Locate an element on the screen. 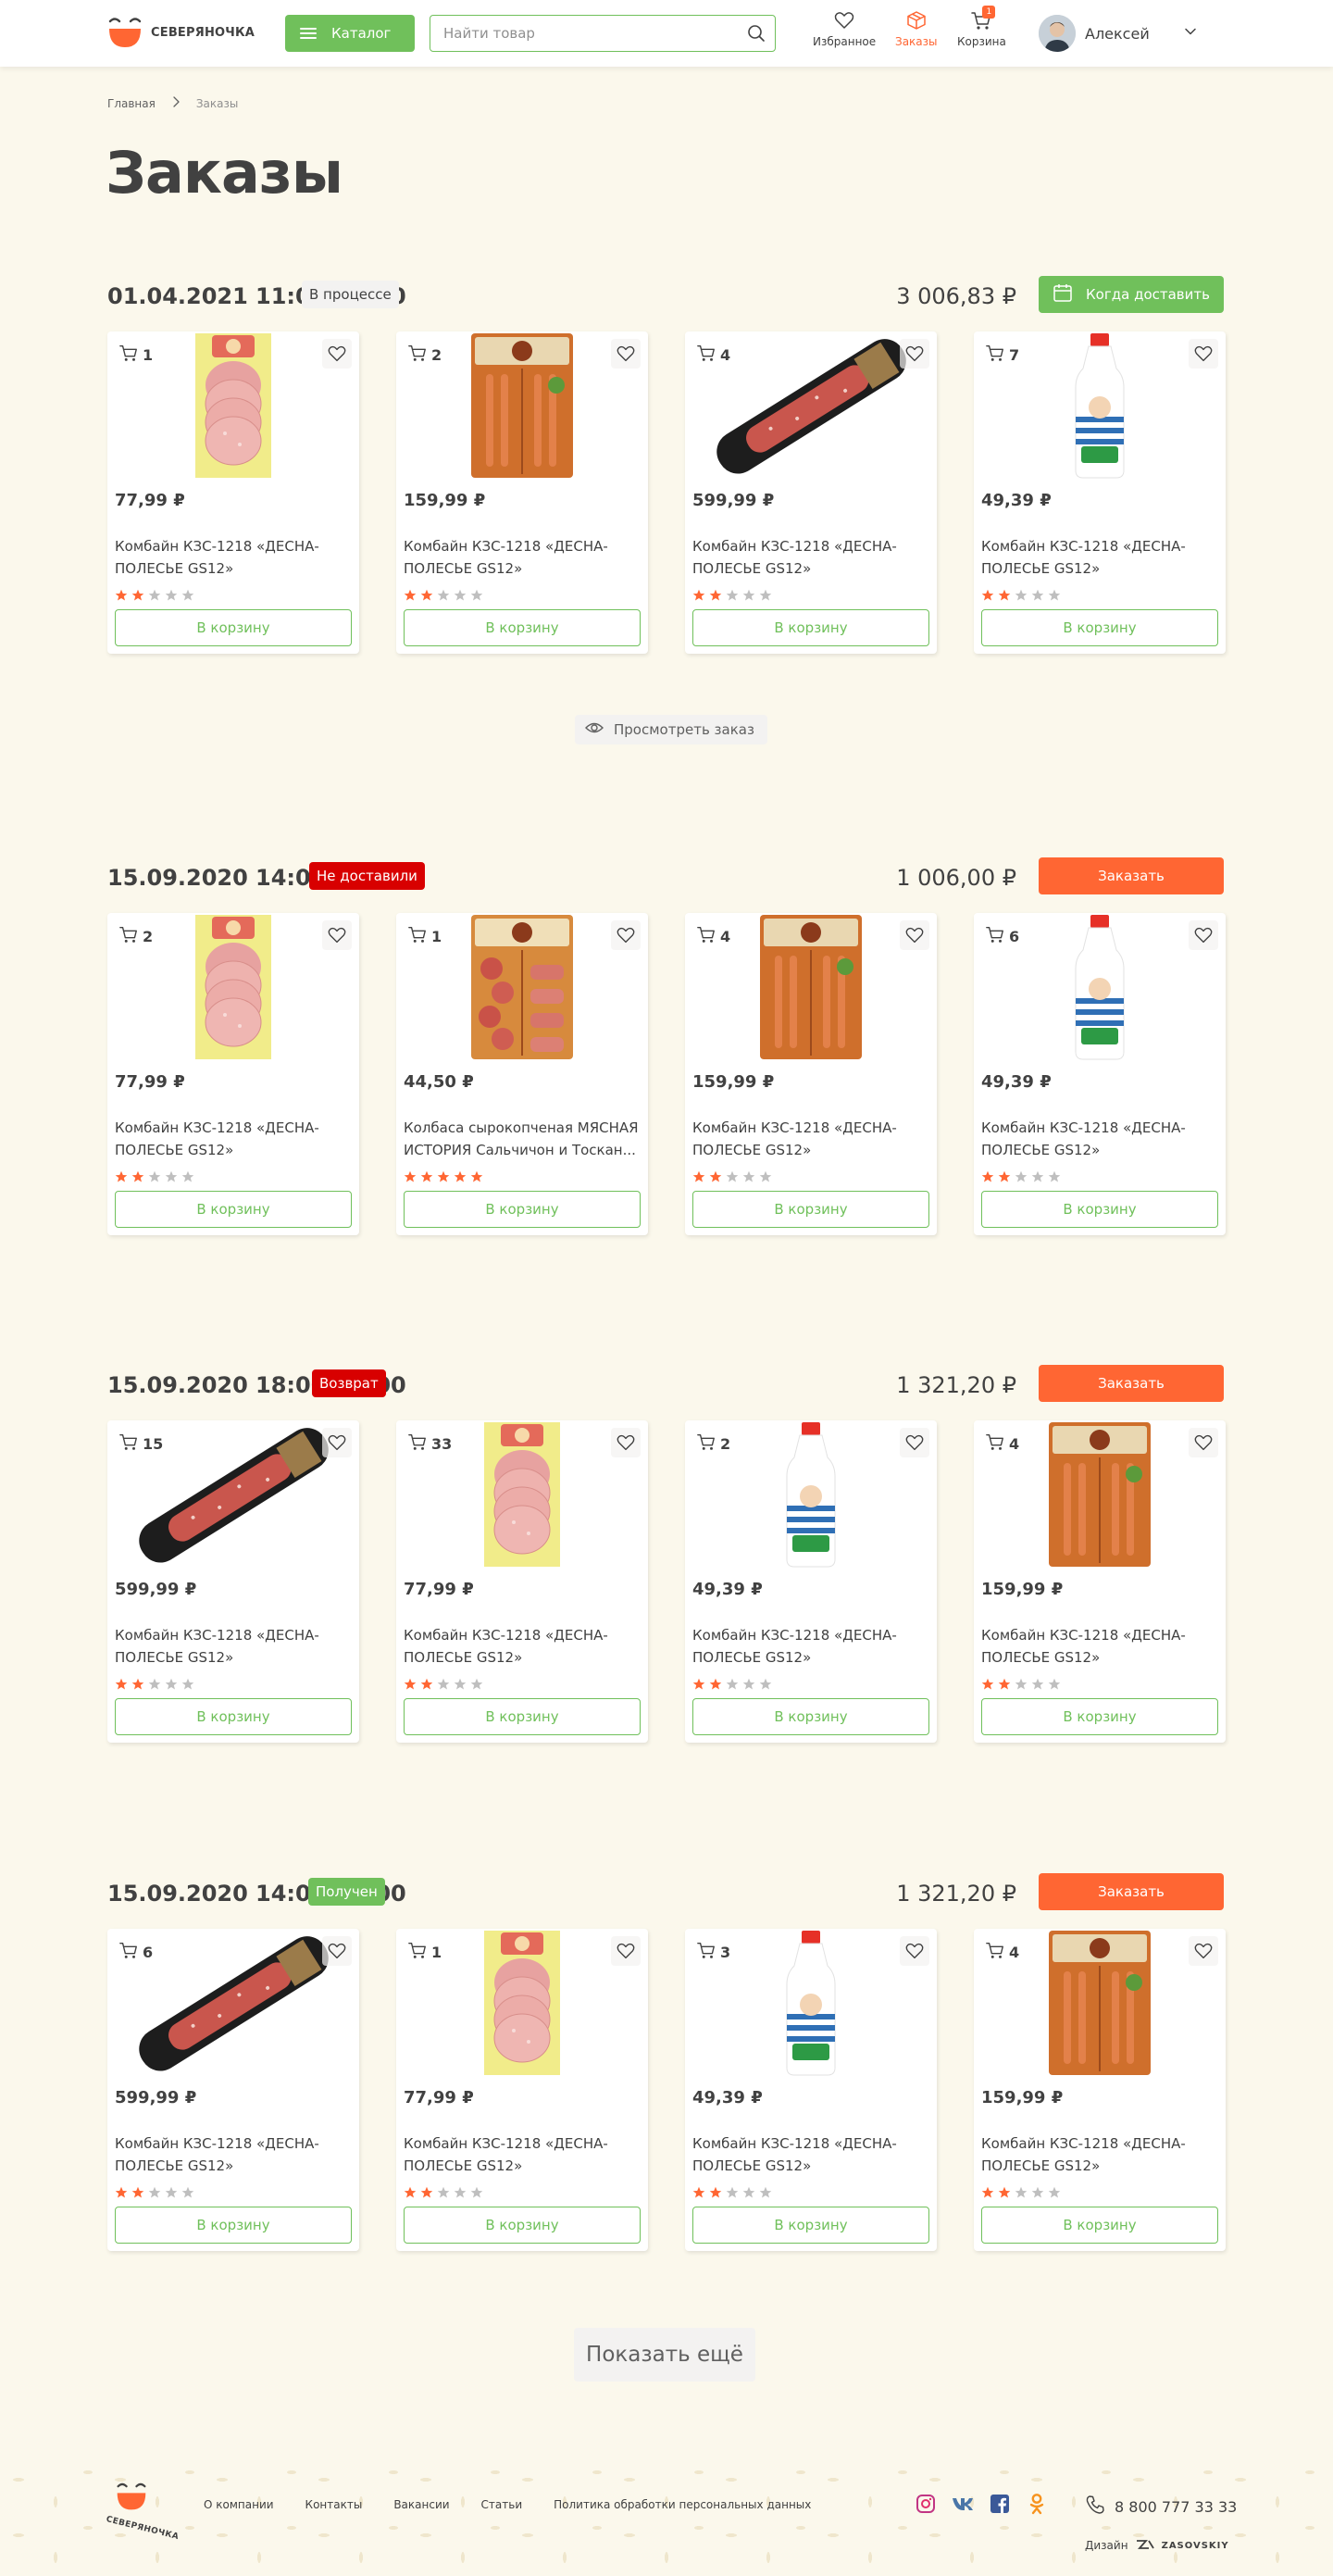  search-input is located at coordinates (584, 33).